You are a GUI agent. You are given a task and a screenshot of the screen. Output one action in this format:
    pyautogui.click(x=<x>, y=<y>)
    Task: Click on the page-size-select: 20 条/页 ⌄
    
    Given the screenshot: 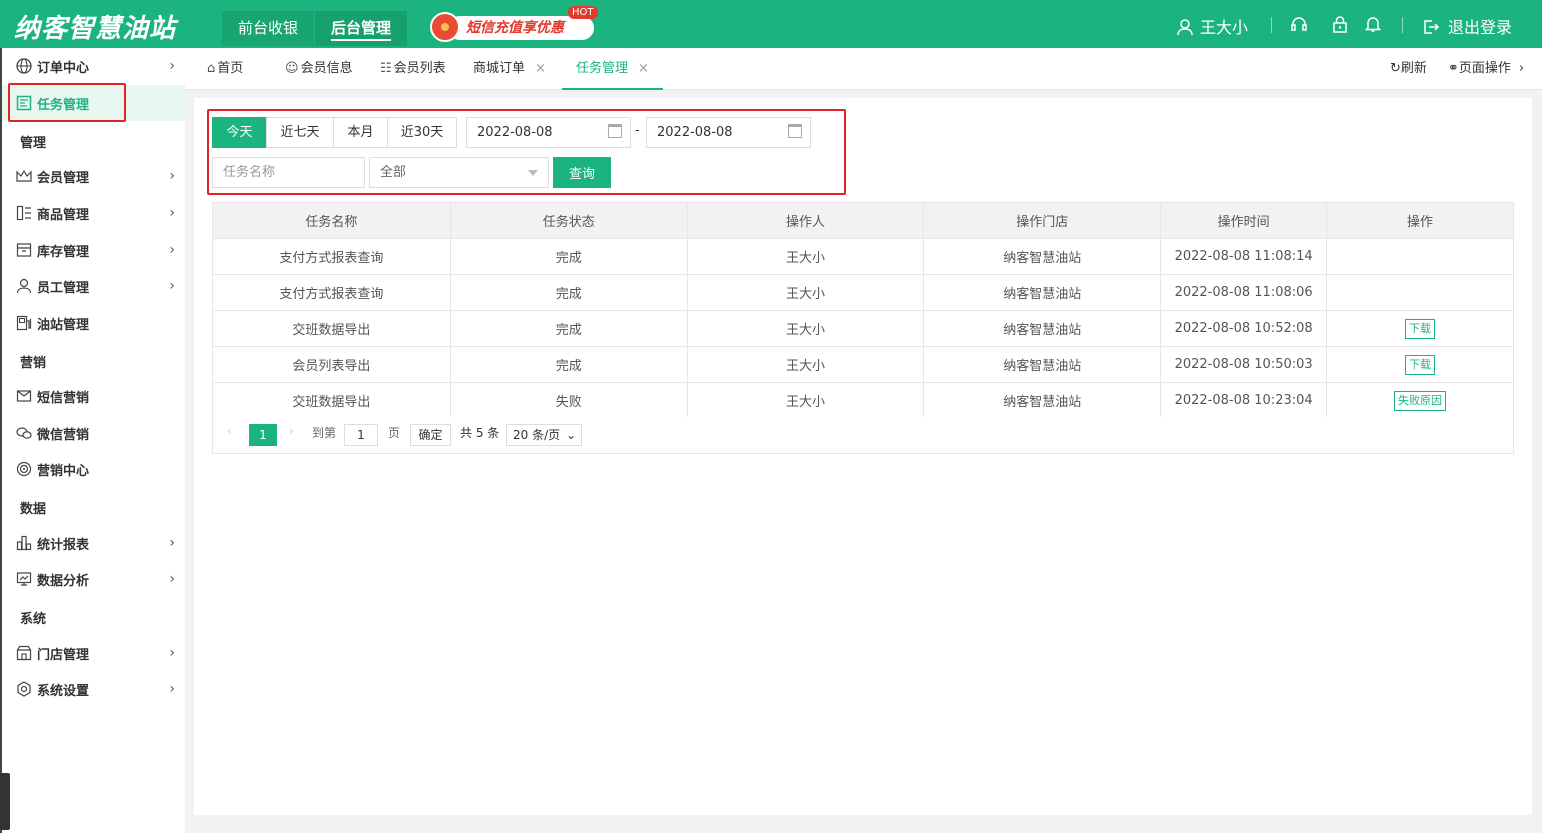 What is the action you would take?
    pyautogui.click(x=544, y=435)
    